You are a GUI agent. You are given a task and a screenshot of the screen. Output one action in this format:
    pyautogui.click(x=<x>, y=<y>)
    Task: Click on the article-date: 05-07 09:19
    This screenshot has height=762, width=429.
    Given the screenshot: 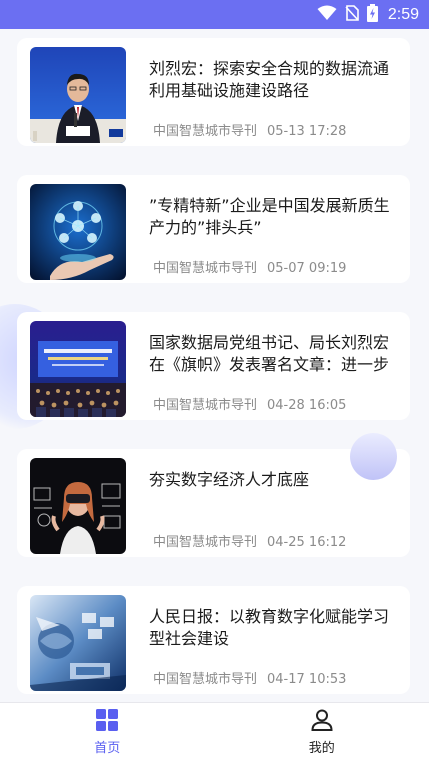 What is the action you would take?
    pyautogui.click(x=307, y=268)
    